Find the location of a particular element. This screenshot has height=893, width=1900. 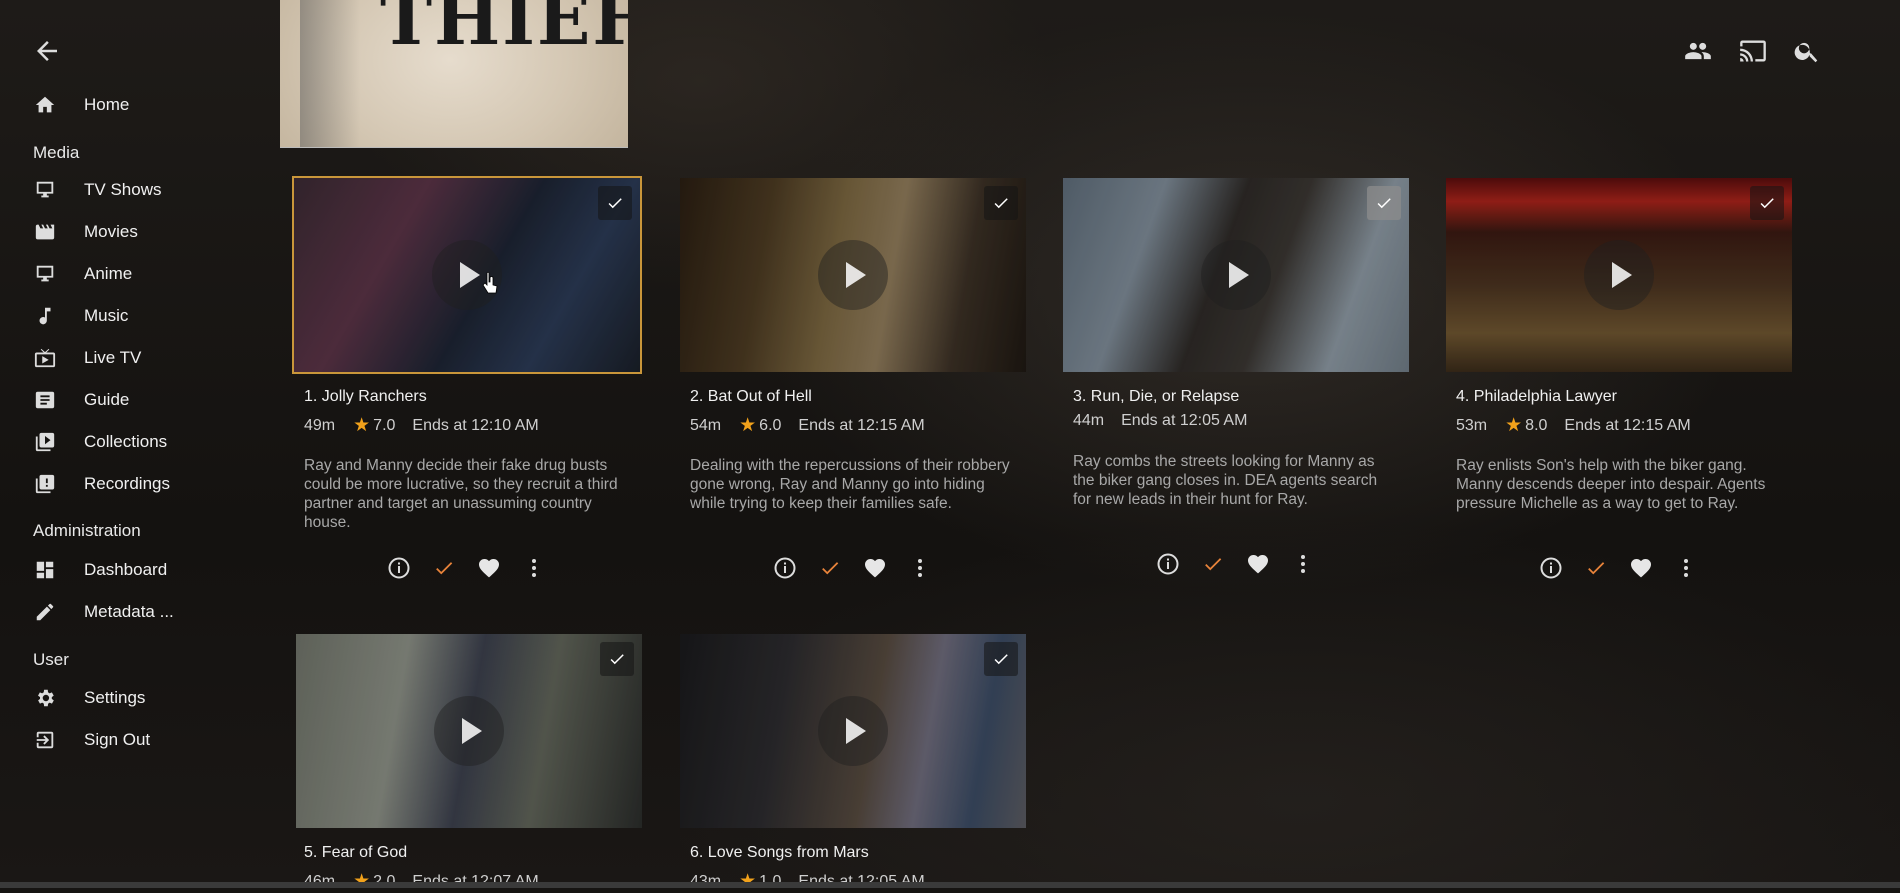

episode-meta: 53m ★ 8.0 Ends at 12:15 AM is located at coordinates (1573, 425).